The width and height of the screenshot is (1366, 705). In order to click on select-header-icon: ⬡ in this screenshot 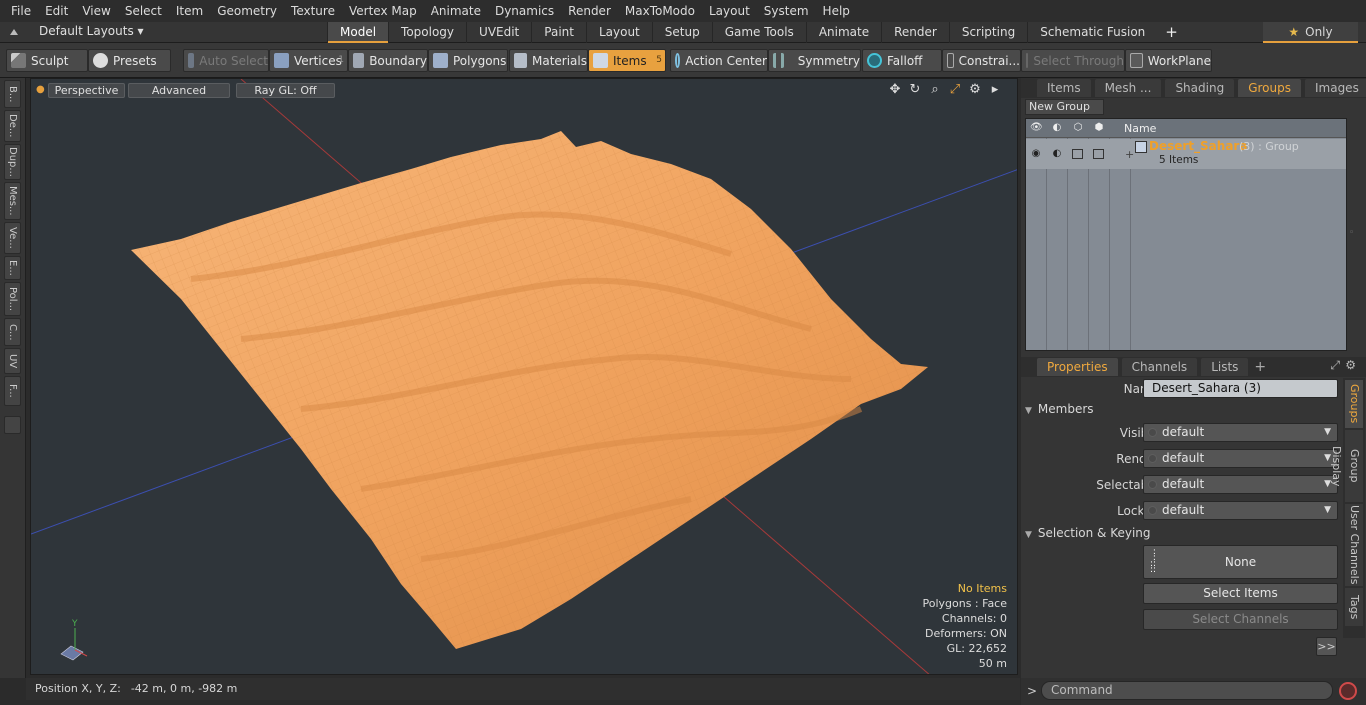, I will do `click(1078, 128)`.